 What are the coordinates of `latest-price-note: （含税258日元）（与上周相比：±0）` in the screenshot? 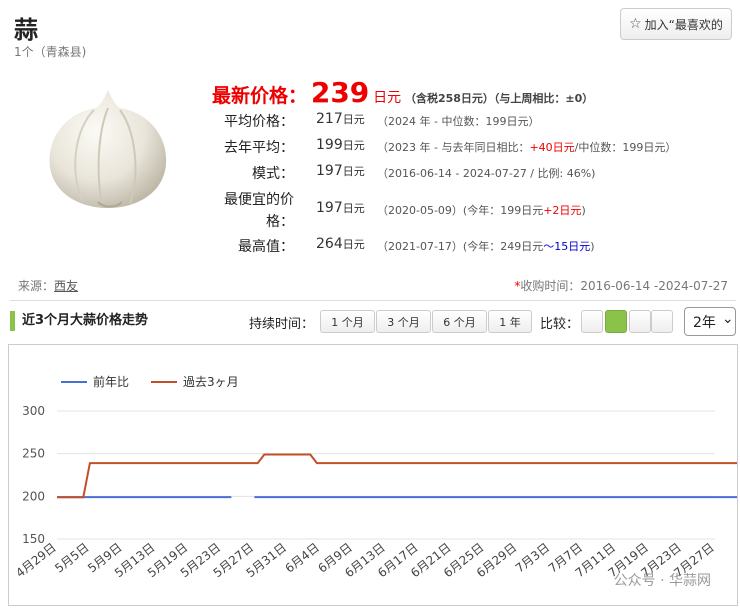 It's located at (499, 98).